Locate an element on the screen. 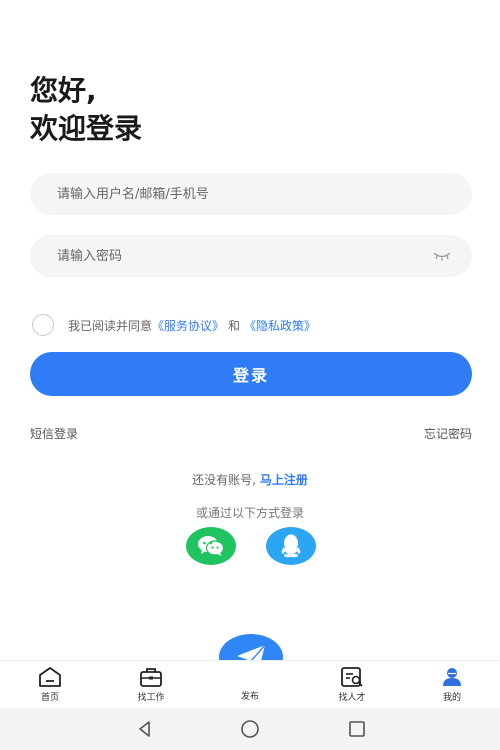  sms-login-link: 短信登录 is located at coordinates (54, 433).